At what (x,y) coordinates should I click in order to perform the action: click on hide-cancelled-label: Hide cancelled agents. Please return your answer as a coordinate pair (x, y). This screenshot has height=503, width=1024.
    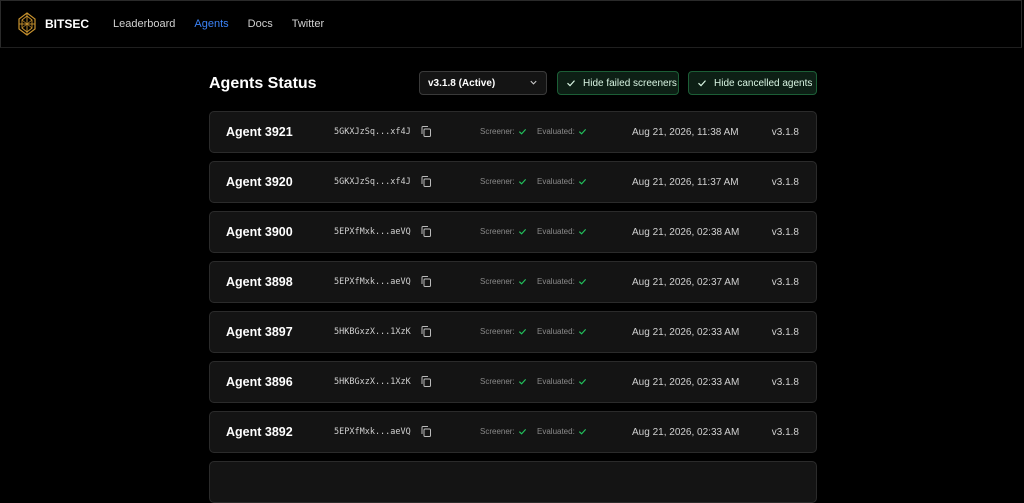
    Looking at the image, I should click on (763, 83).